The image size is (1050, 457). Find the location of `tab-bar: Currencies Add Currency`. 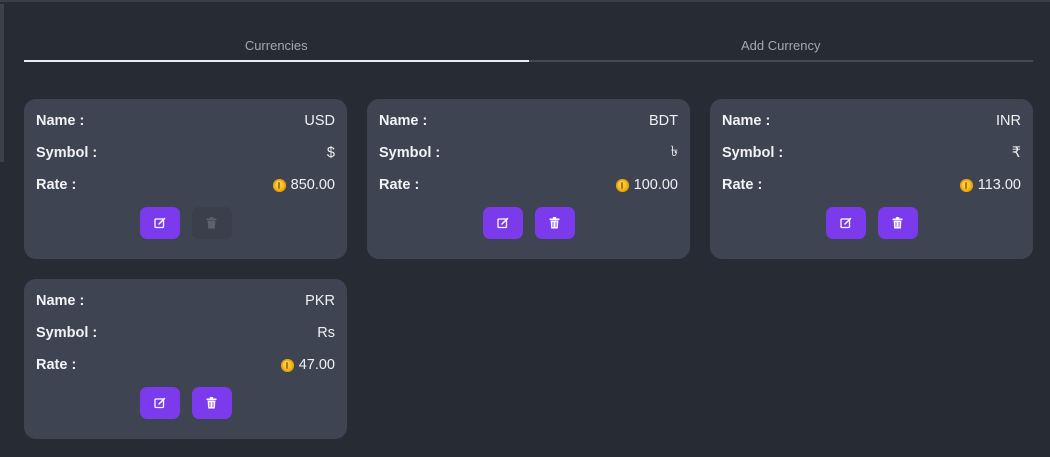

tab-bar: Currencies Add Currency is located at coordinates (528, 47).